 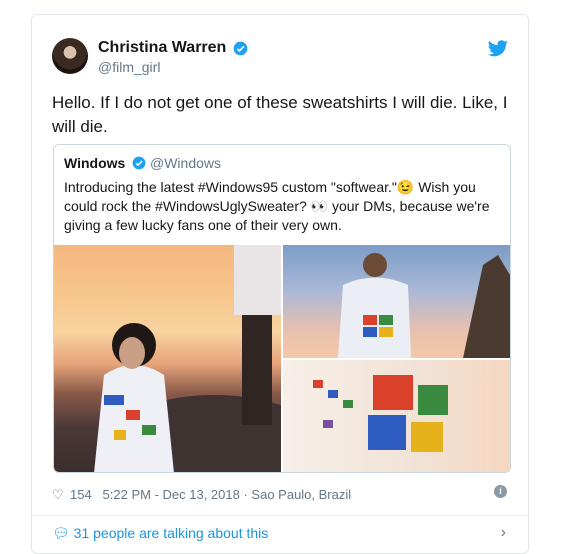 I want to click on heart-icon: ♡, so click(x=59, y=495).